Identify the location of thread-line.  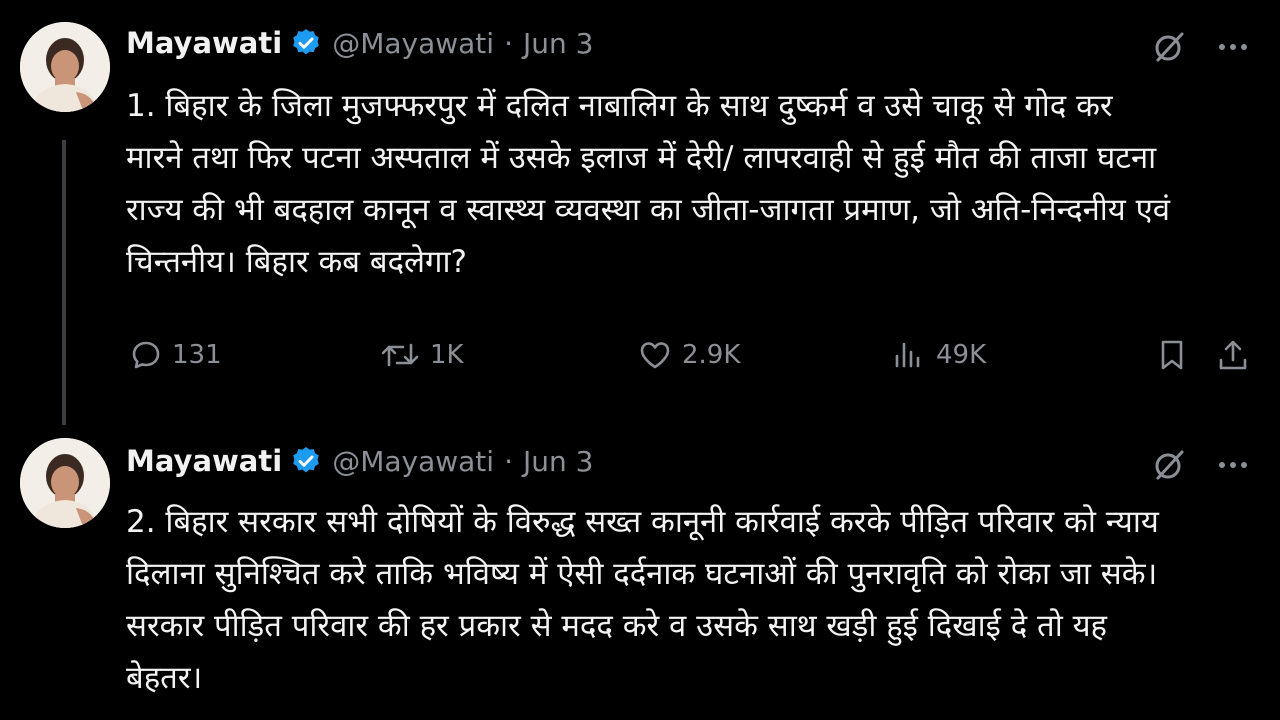
(64, 282).